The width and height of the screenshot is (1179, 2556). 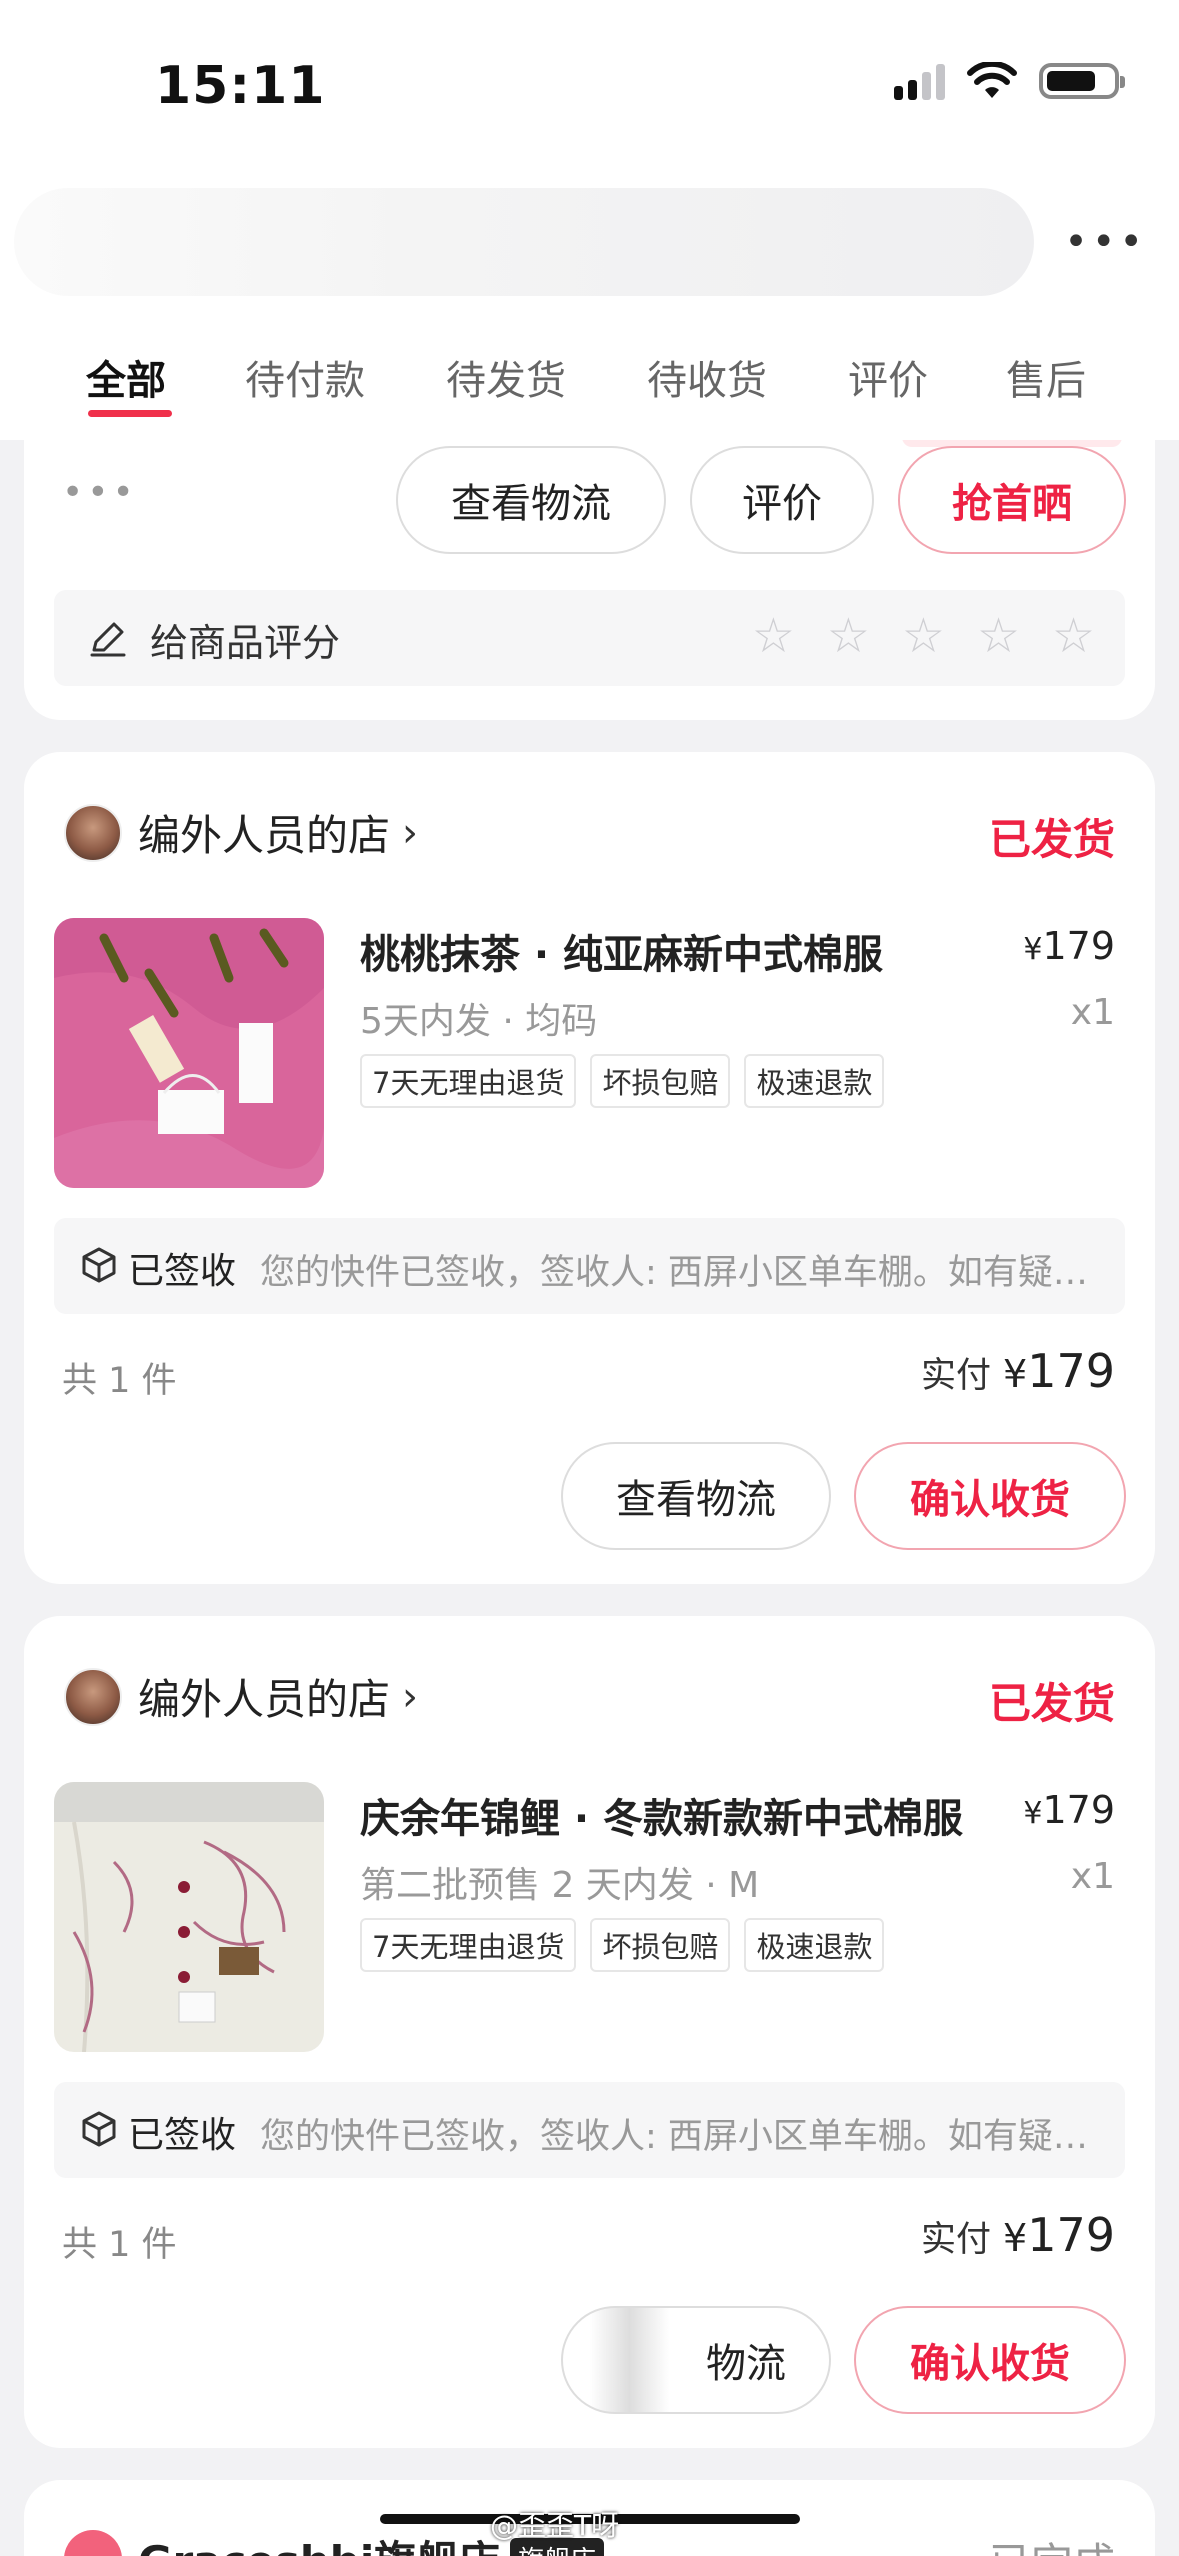 I want to click on status-time: 15:11, so click(x=240, y=86).